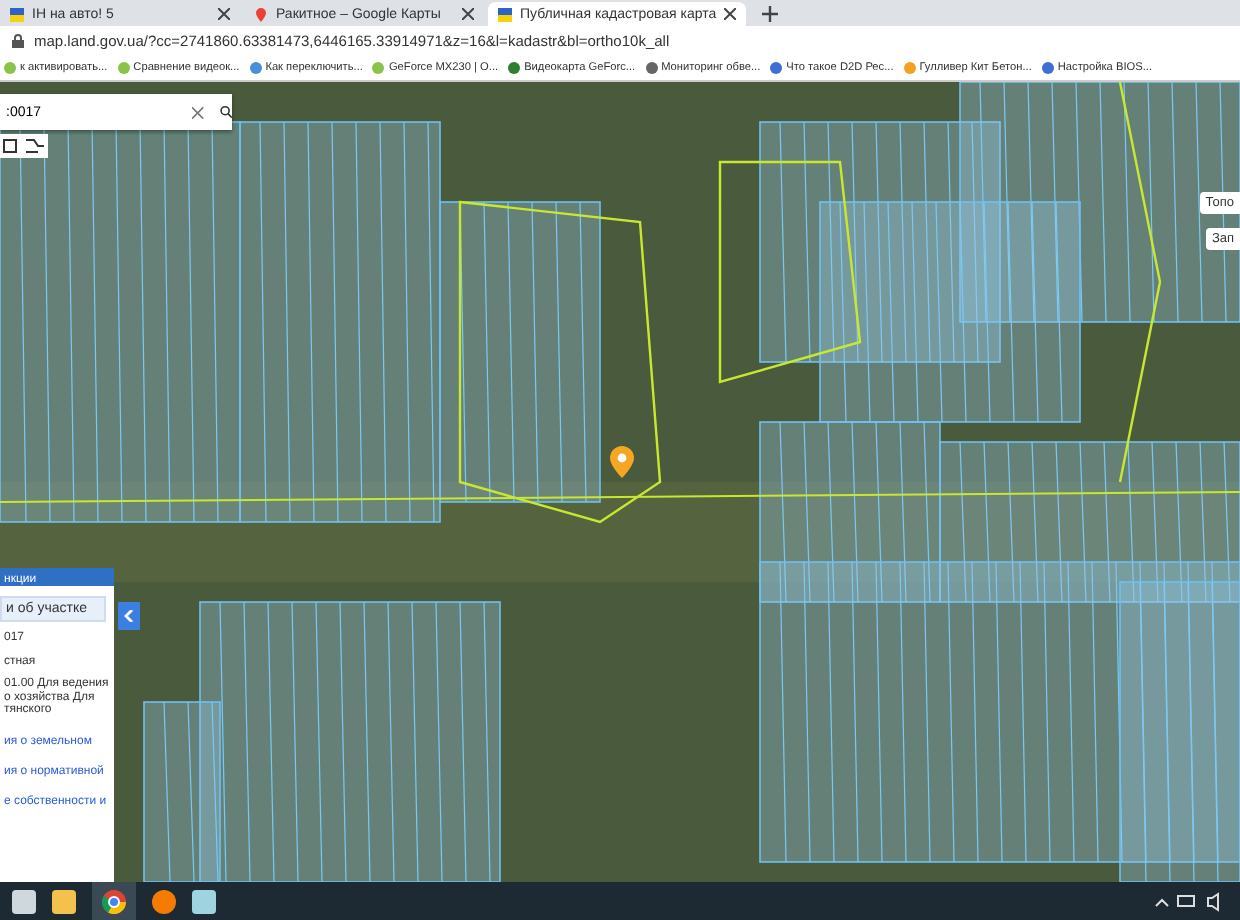 This screenshot has width=1240, height=920. I want to click on location-pin-icon, so click(622, 462).